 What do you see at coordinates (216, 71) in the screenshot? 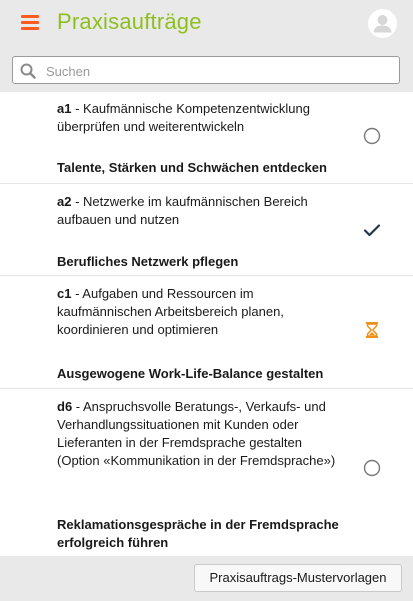
I see `search-input` at bounding box center [216, 71].